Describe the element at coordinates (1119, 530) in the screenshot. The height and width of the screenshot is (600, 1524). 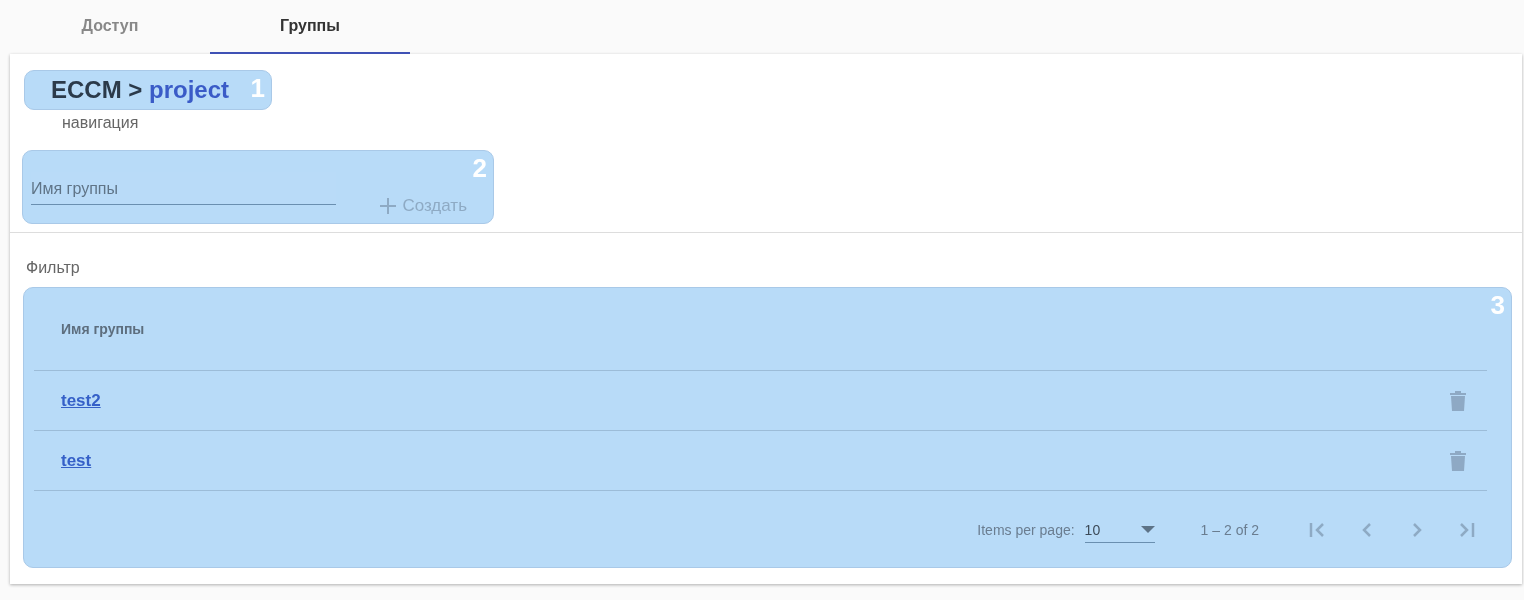
I see `page-size-select: 10` at that location.